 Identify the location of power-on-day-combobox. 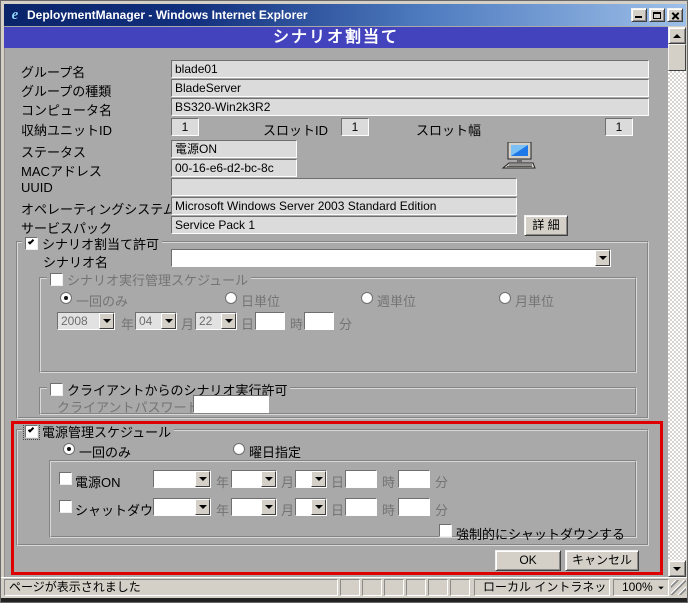
(311, 479).